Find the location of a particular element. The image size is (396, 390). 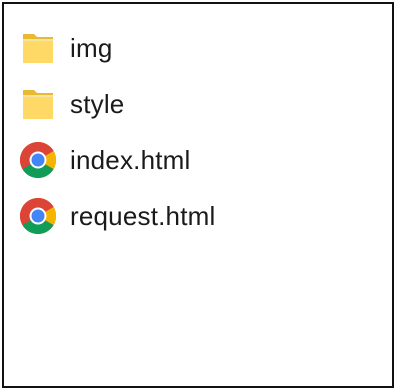

folder-item-style: style is located at coordinates (71, 104).